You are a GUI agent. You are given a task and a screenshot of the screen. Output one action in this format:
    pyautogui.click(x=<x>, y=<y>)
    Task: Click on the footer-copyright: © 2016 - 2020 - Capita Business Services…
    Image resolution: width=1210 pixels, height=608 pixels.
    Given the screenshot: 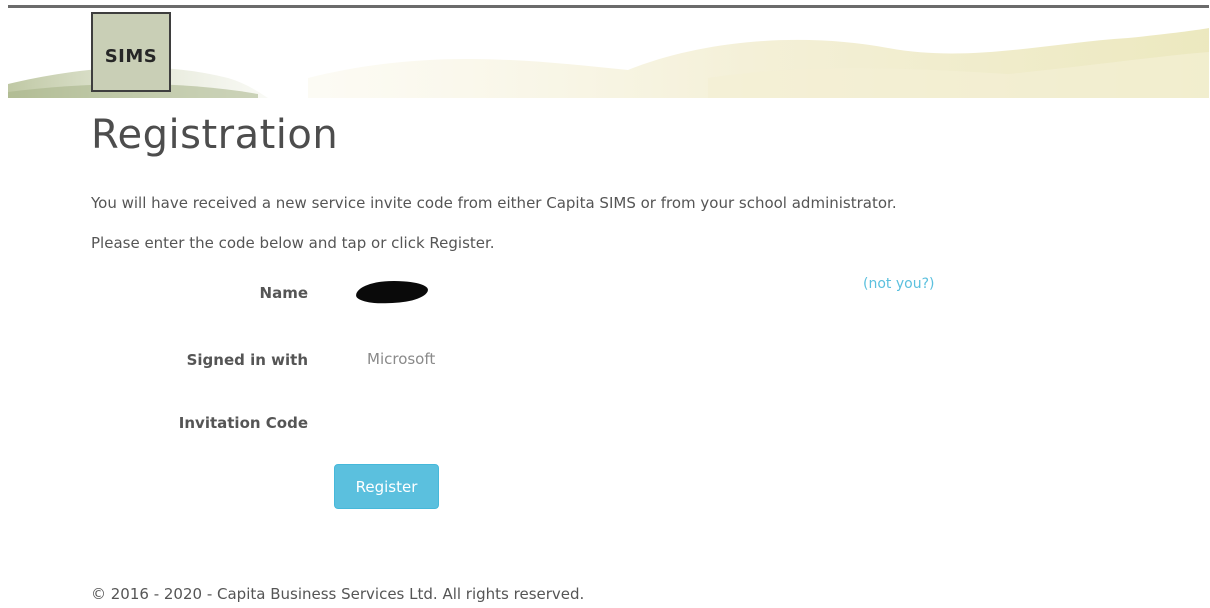 What is the action you would take?
    pyautogui.click(x=338, y=594)
    